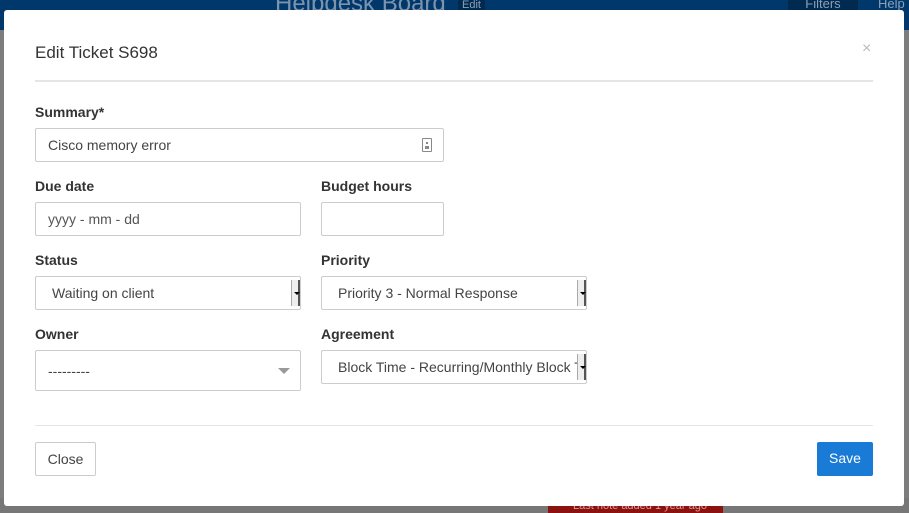 This screenshot has height=513, width=909. Describe the element at coordinates (103, 293) in the screenshot. I see `status-value: Waiting on client` at that location.